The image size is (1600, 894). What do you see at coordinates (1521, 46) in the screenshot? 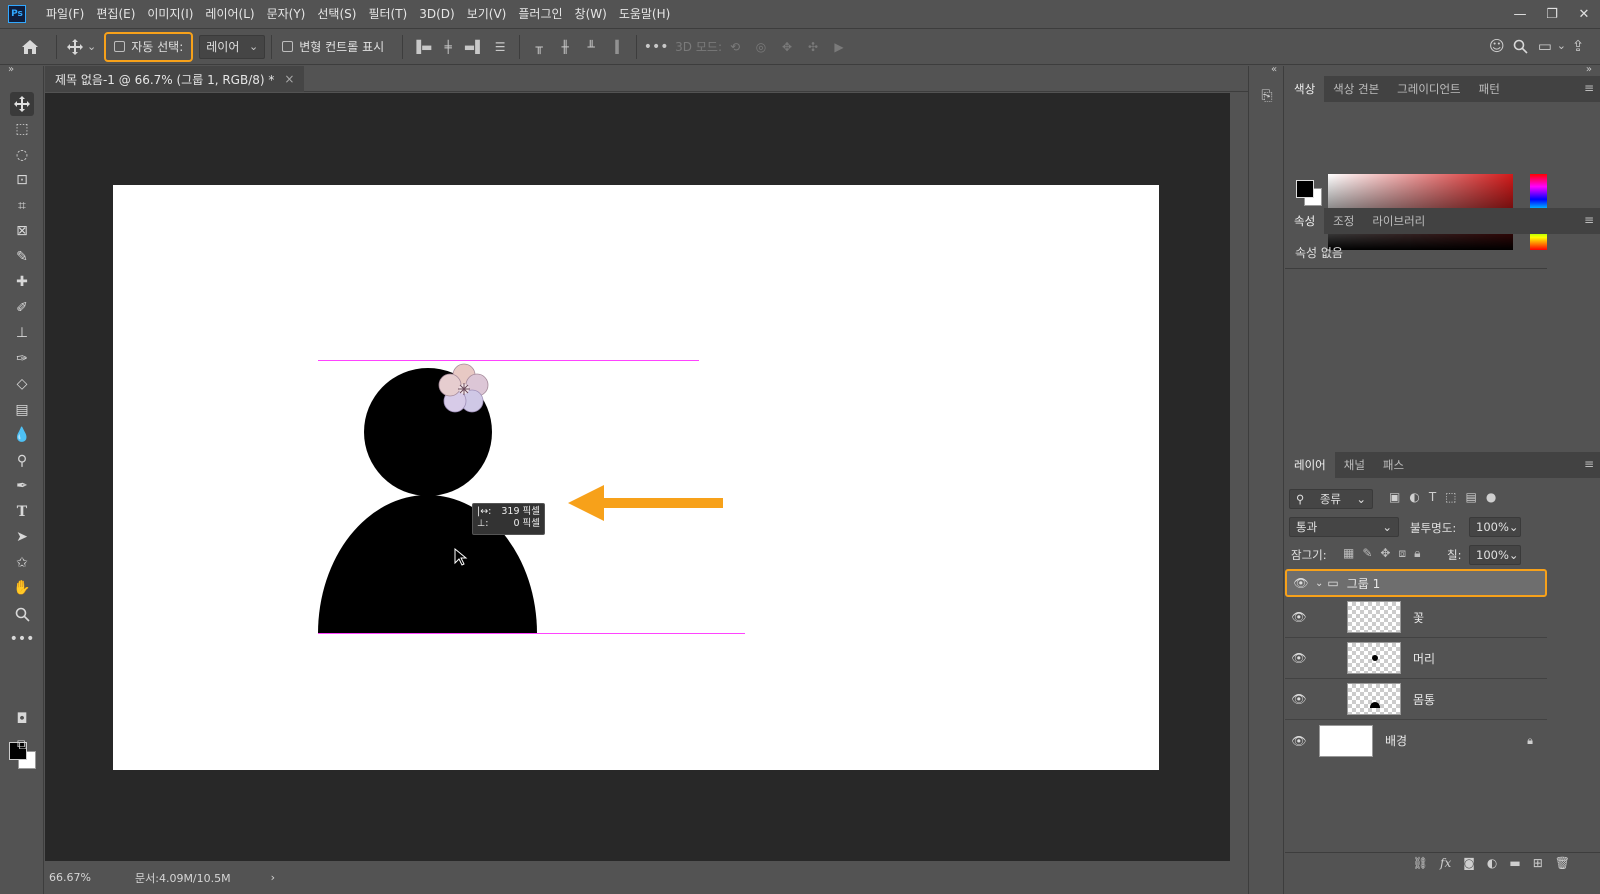
I see `search-icon` at bounding box center [1521, 46].